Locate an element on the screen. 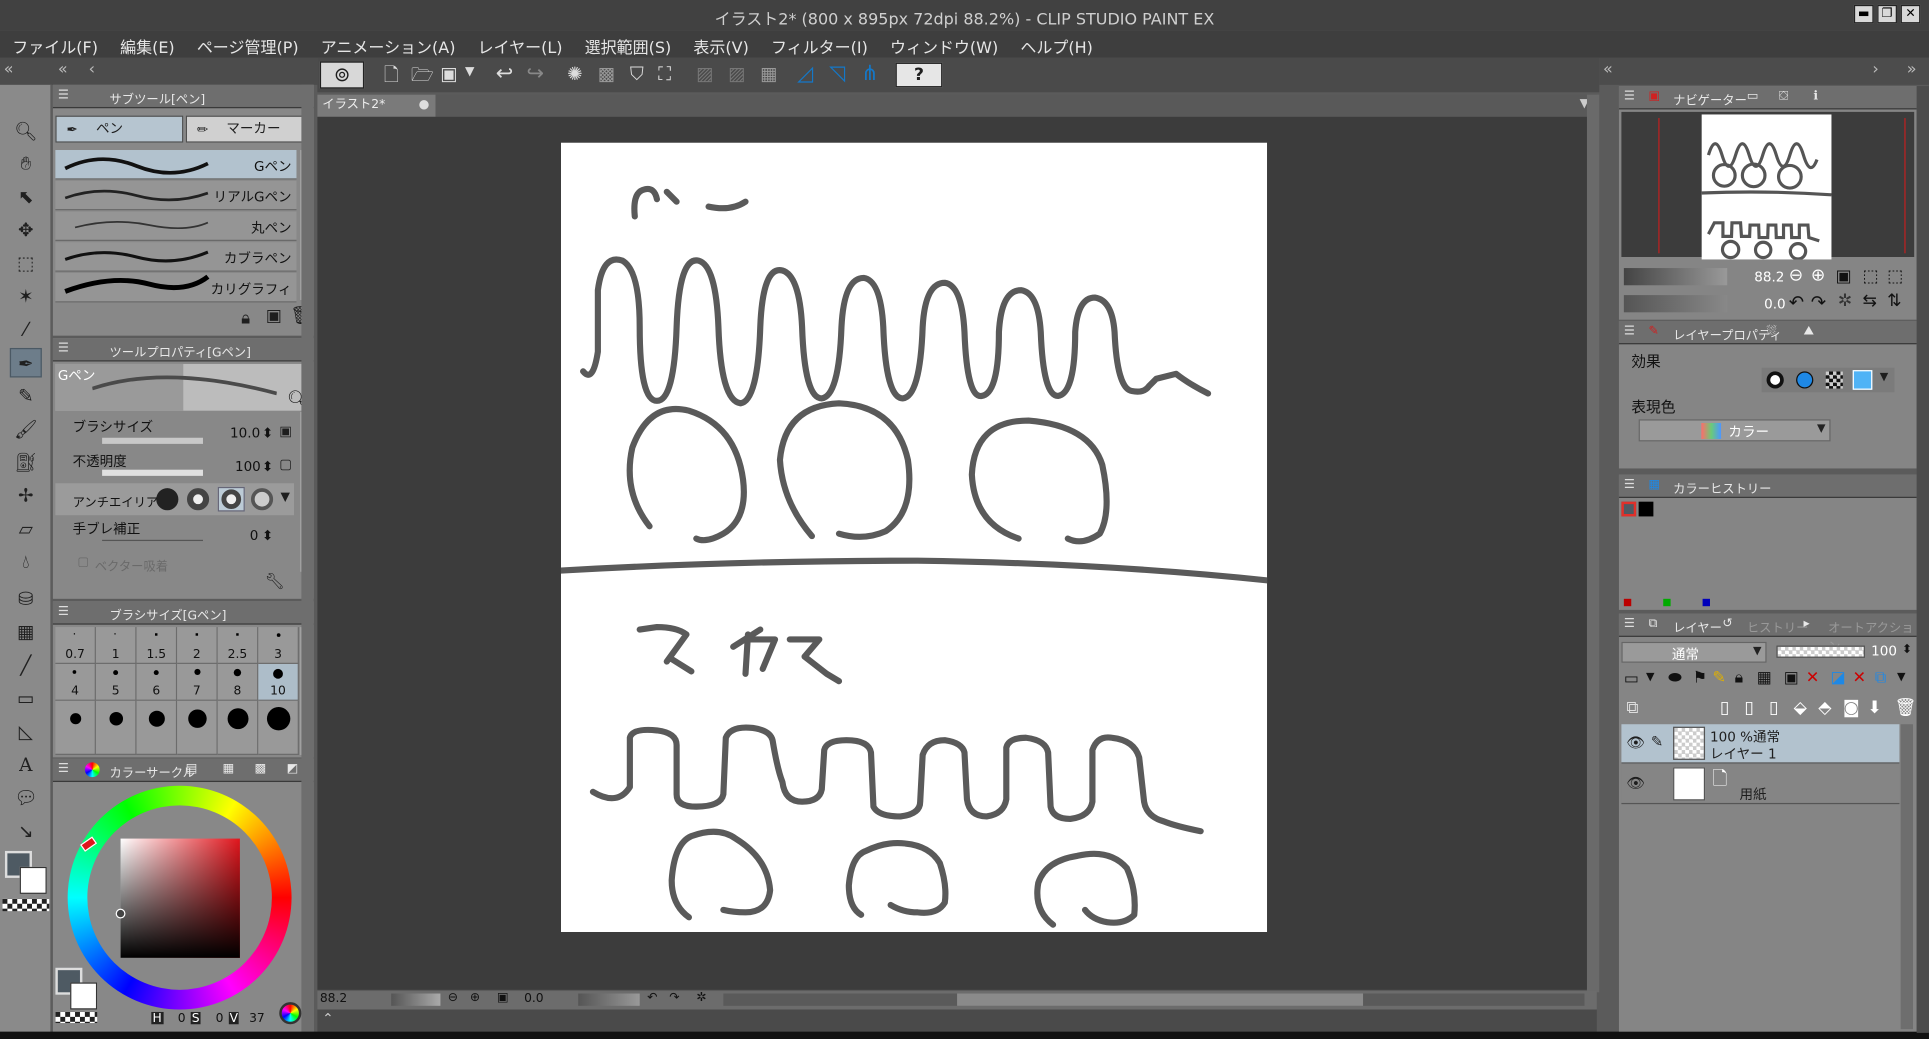 Image resolution: width=1929 pixels, height=1039 pixels. layer-color-icon is located at coordinates (1805, 380).